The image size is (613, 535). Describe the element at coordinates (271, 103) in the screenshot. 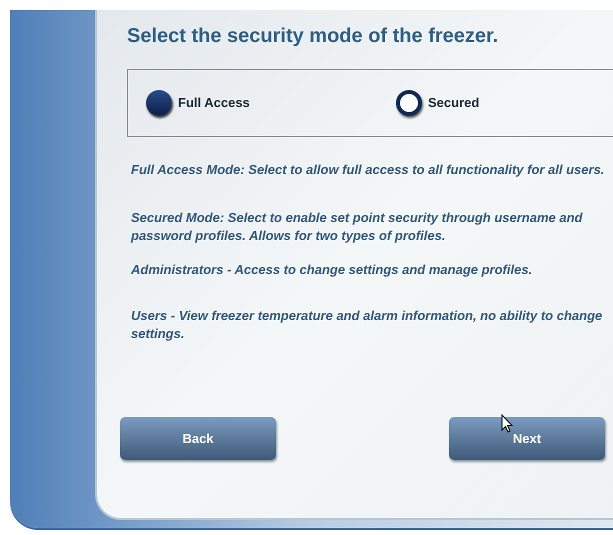

I see `radio-option: Full Access` at that location.